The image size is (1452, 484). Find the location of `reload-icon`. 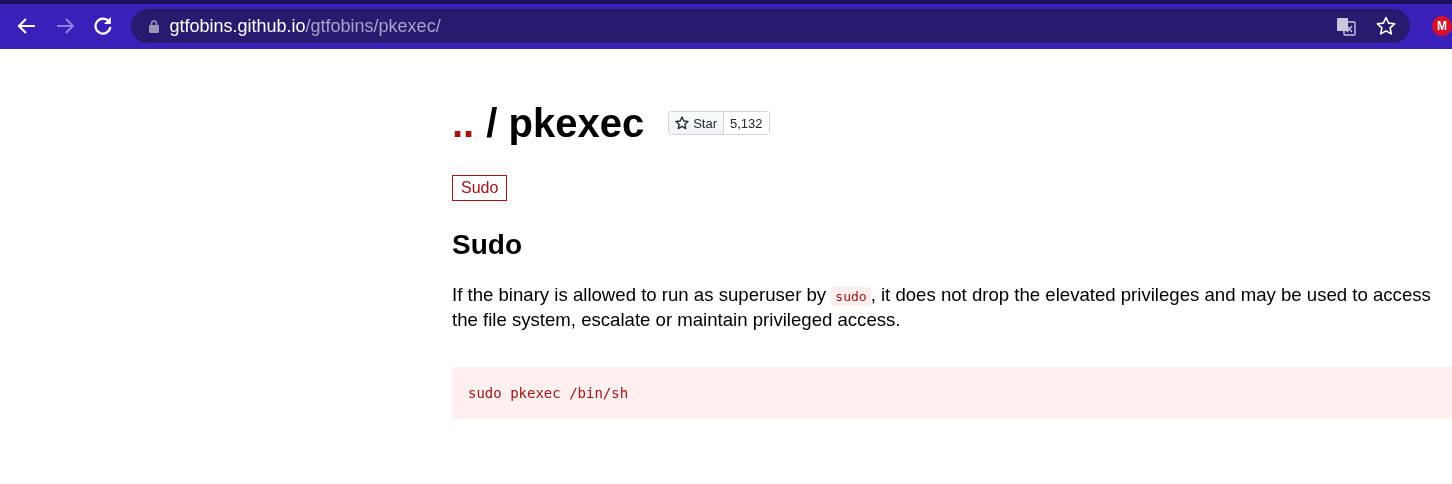

reload-icon is located at coordinates (102, 26).